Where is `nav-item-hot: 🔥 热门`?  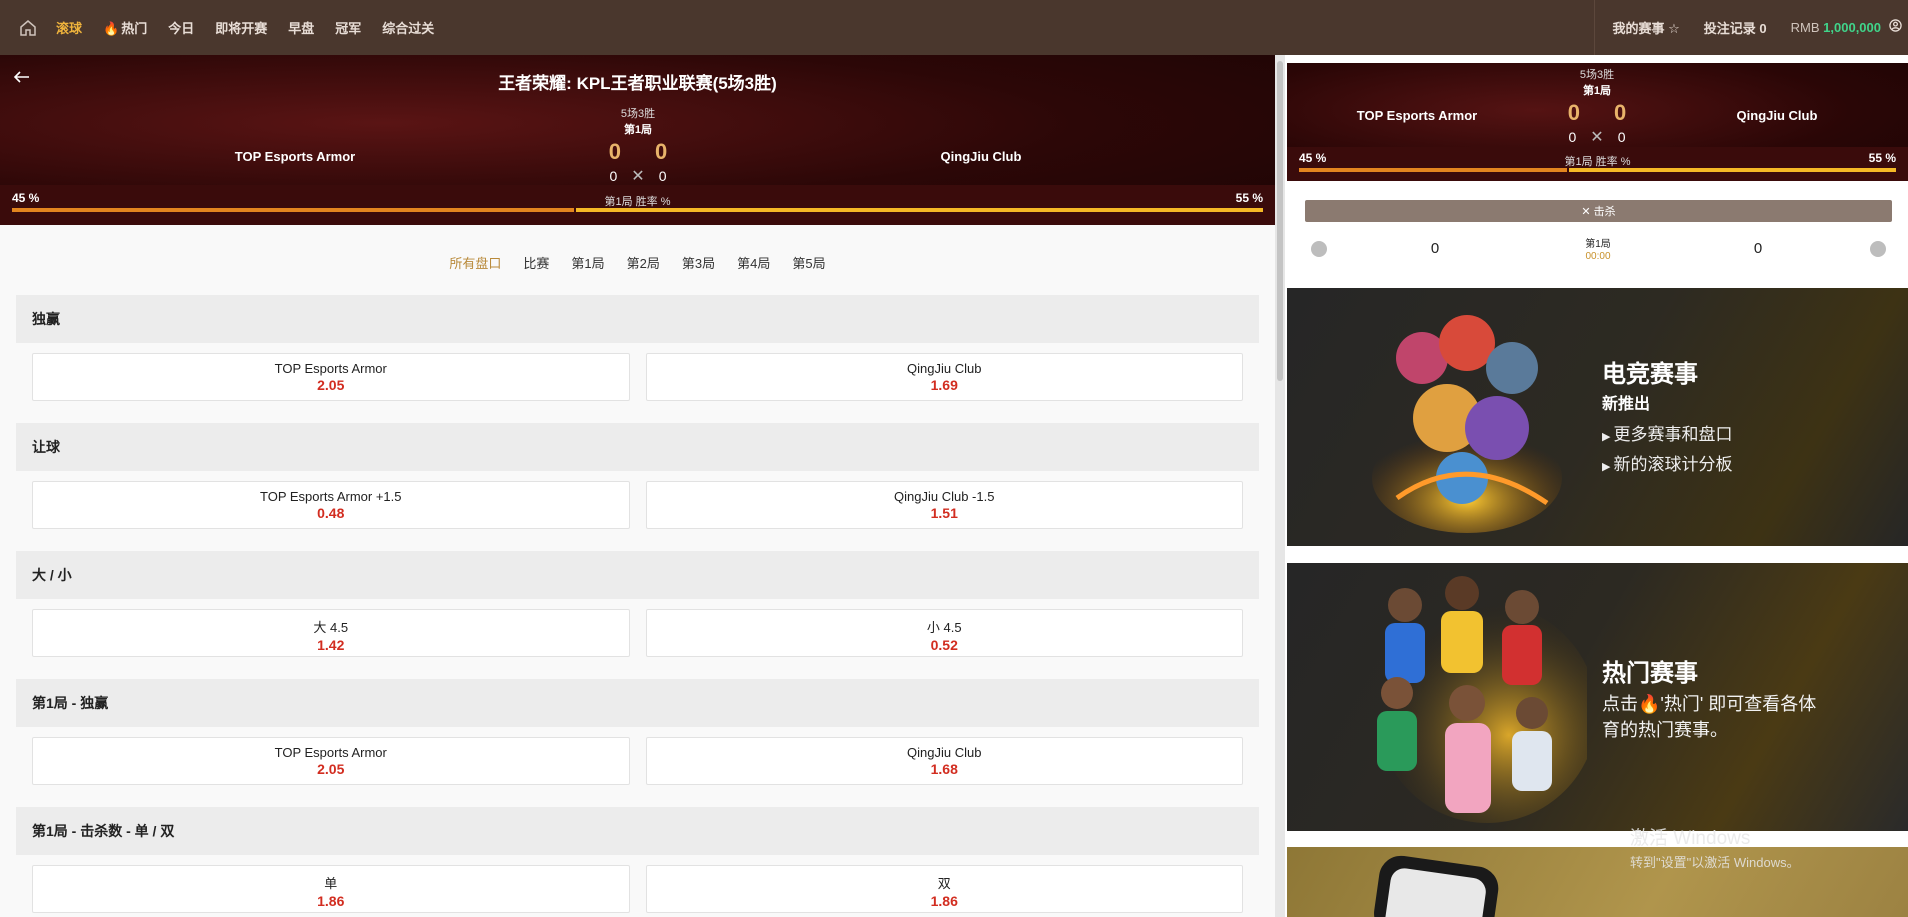
nav-item-hot: 🔥 热门 is located at coordinates (125, 27).